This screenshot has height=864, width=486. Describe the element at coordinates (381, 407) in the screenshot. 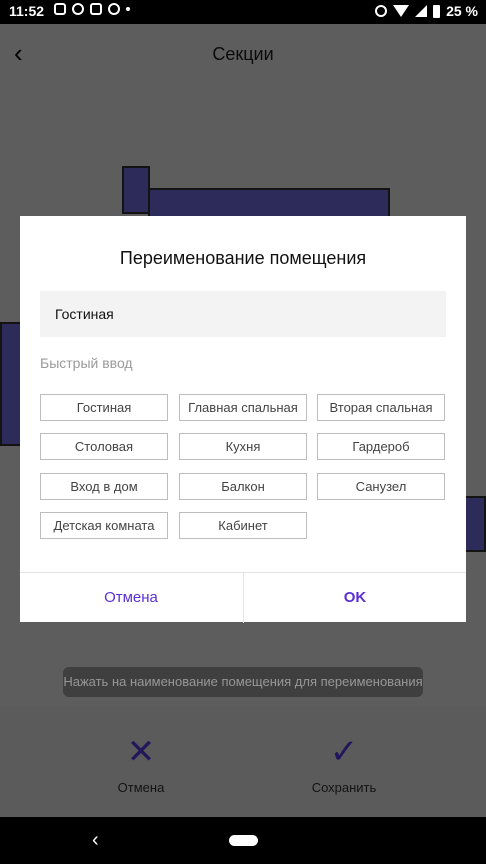

I see `chip-second-bedroom: Вторая спальная` at that location.